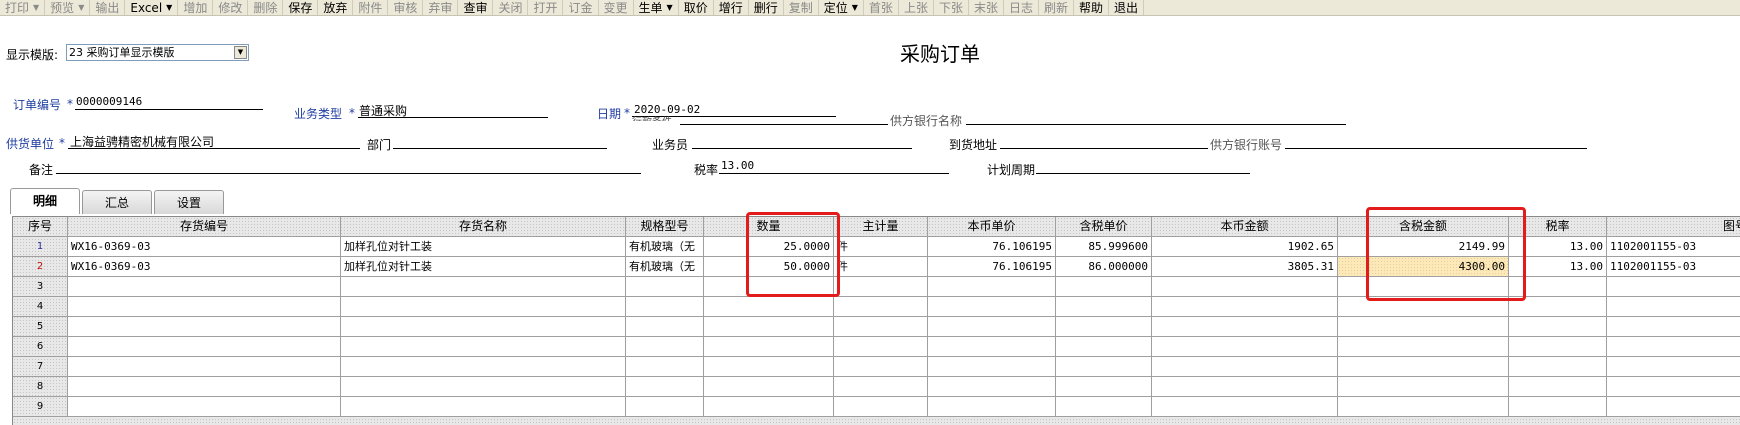 This screenshot has height=425, width=1740. Describe the element at coordinates (68, 7) in the screenshot. I see `preview-button: 预览 ▼` at that location.